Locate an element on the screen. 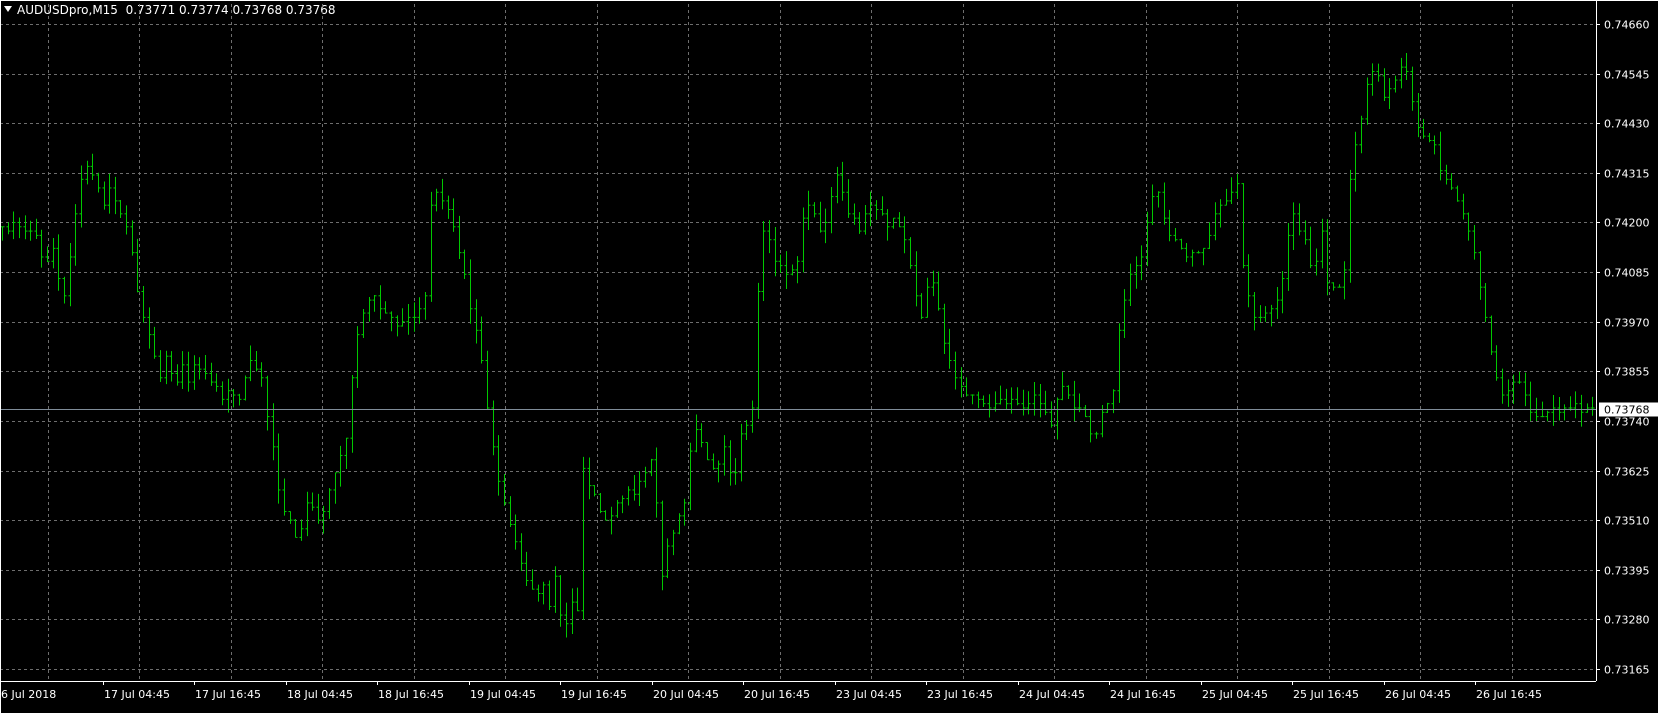  x-tick-label: 20 Jul 16:45 is located at coordinates (777, 694).